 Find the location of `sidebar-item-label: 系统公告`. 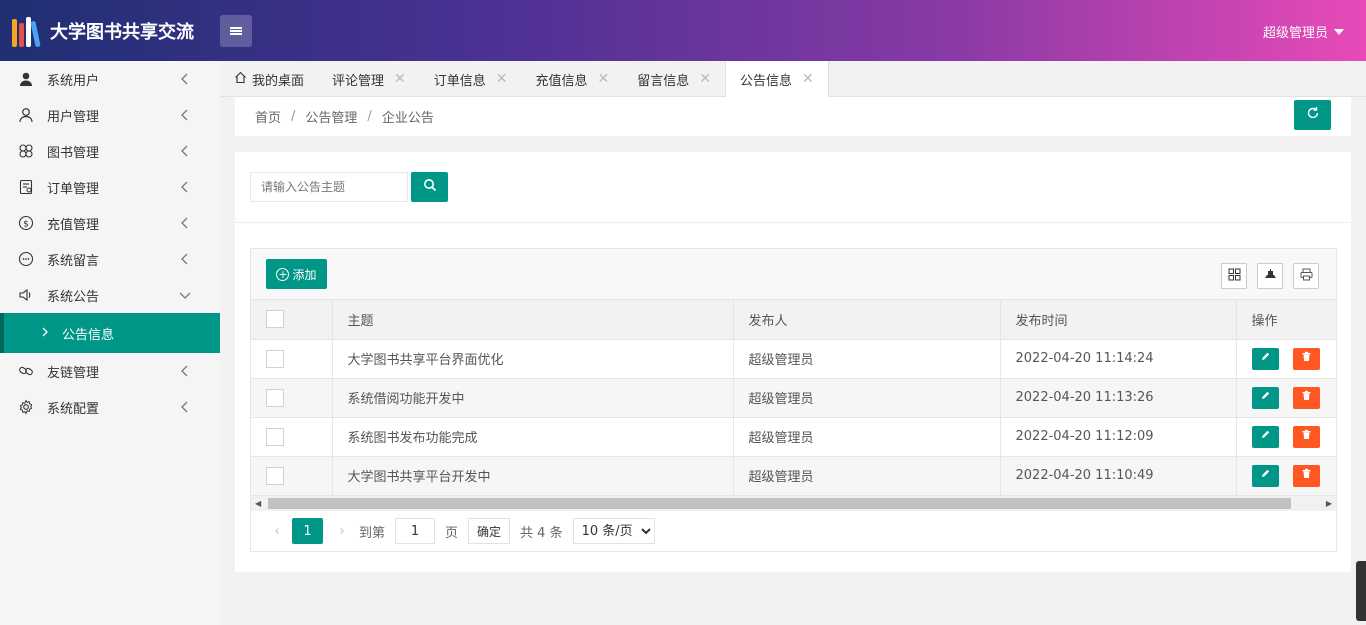

sidebar-item-label: 系统公告 is located at coordinates (73, 297).